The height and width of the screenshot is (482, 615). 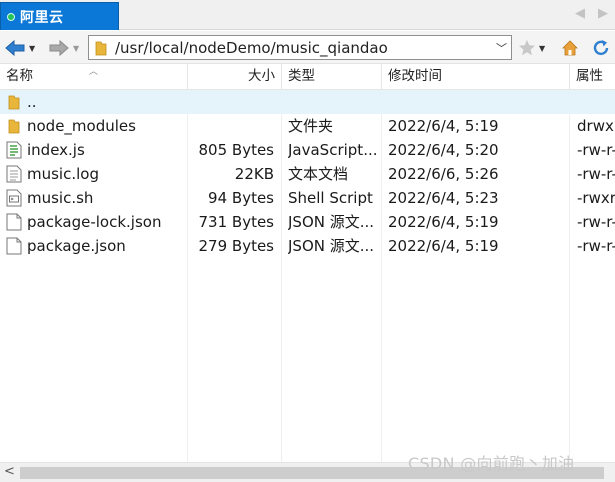 I want to click on sort-ascending-icon: ︿, so click(x=94, y=72).